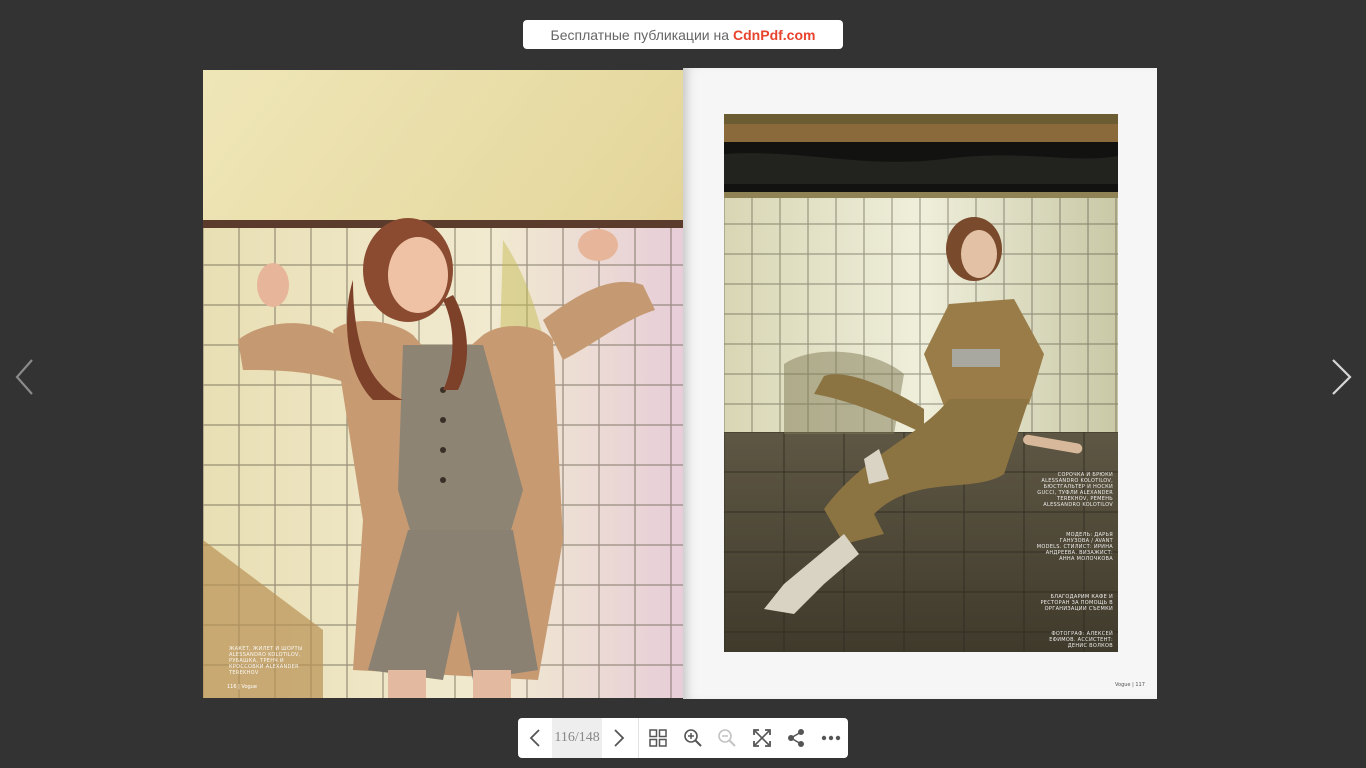 This screenshot has width=1366, height=768. Describe the element at coordinates (242, 687) in the screenshot. I see `left-page-folio: 116 | Vogue` at that location.